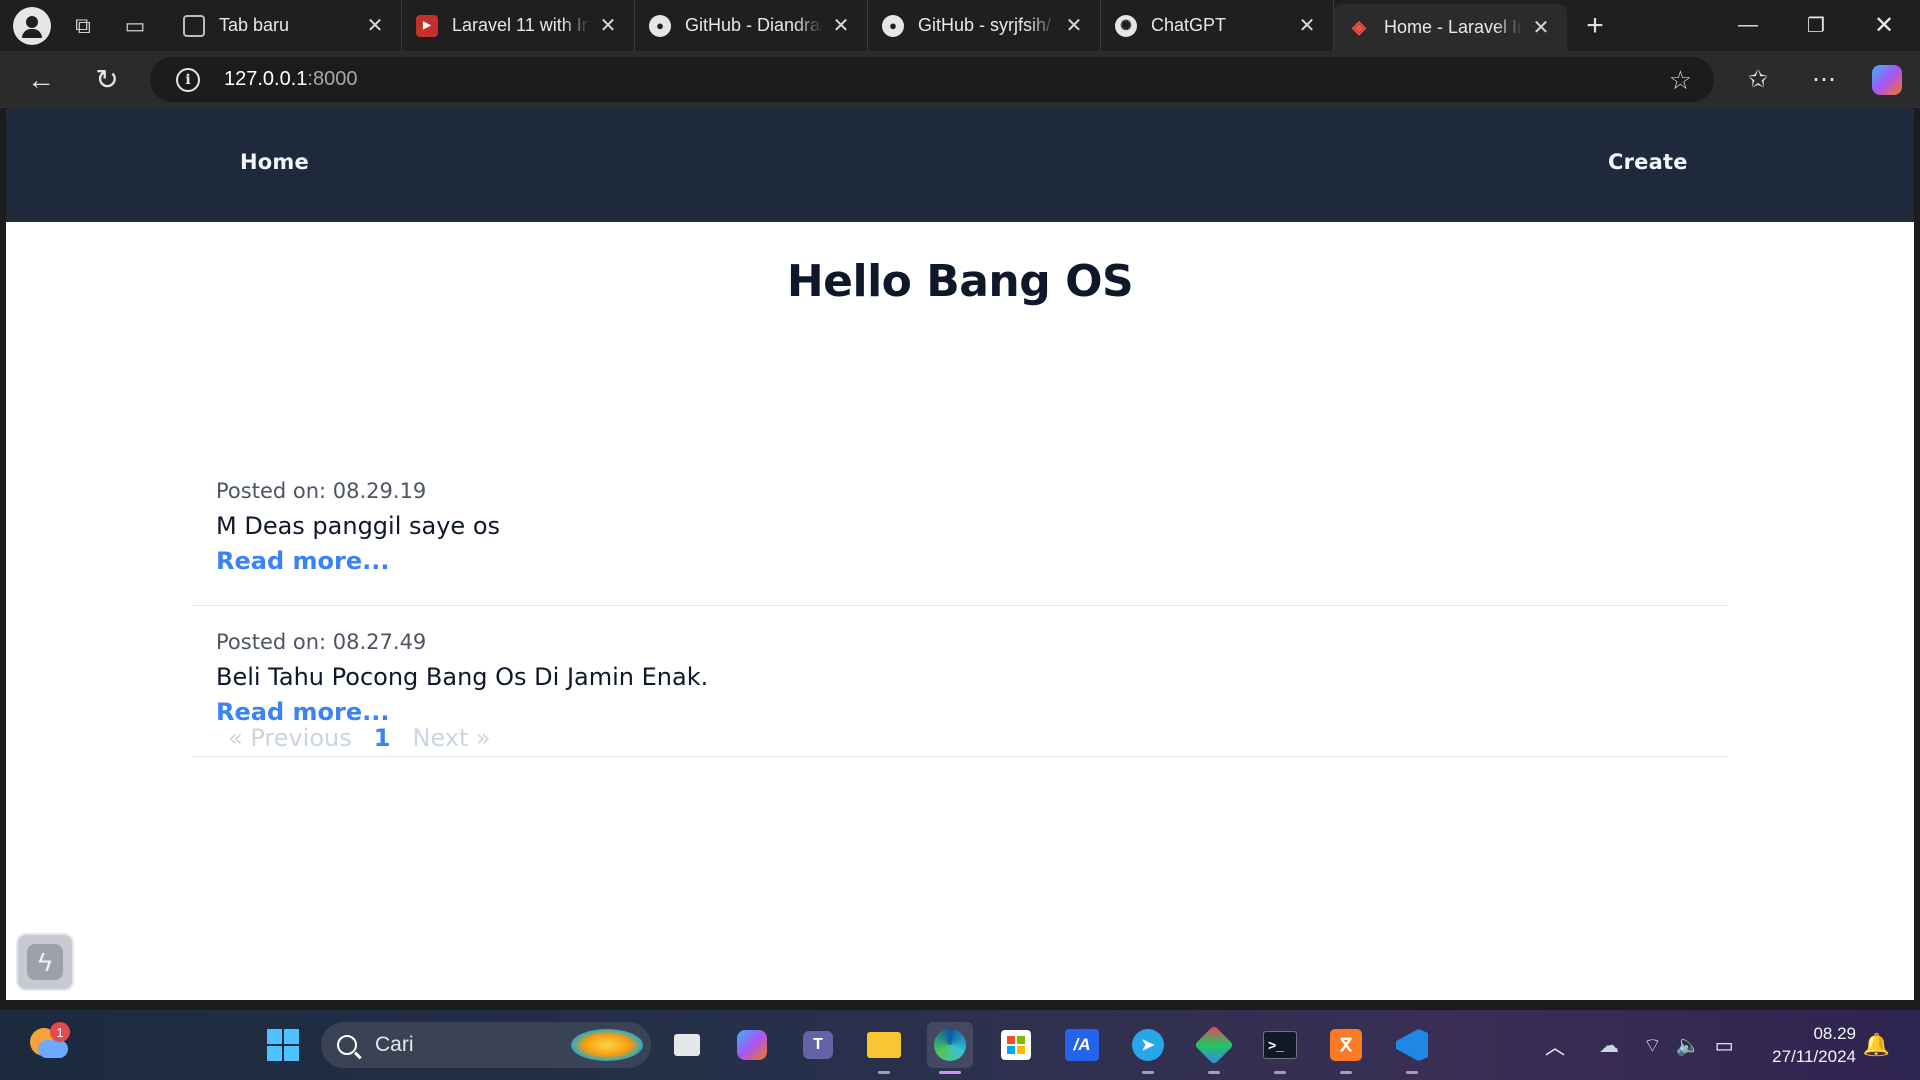 This screenshot has width=1920, height=1080. I want to click on search-icon, so click(347, 1045).